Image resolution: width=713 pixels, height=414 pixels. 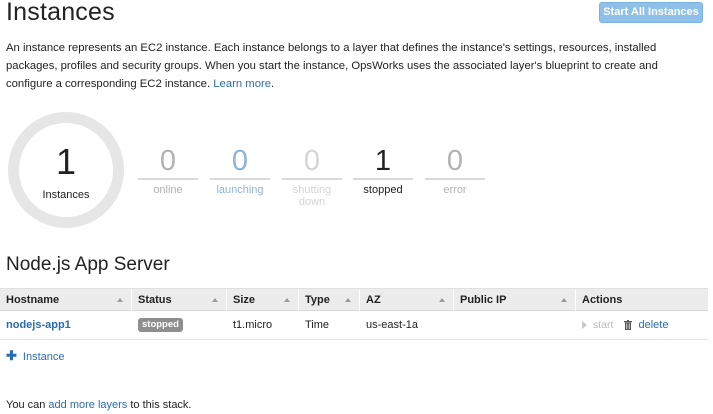 I want to click on column-header-status: Status, so click(x=179, y=300).